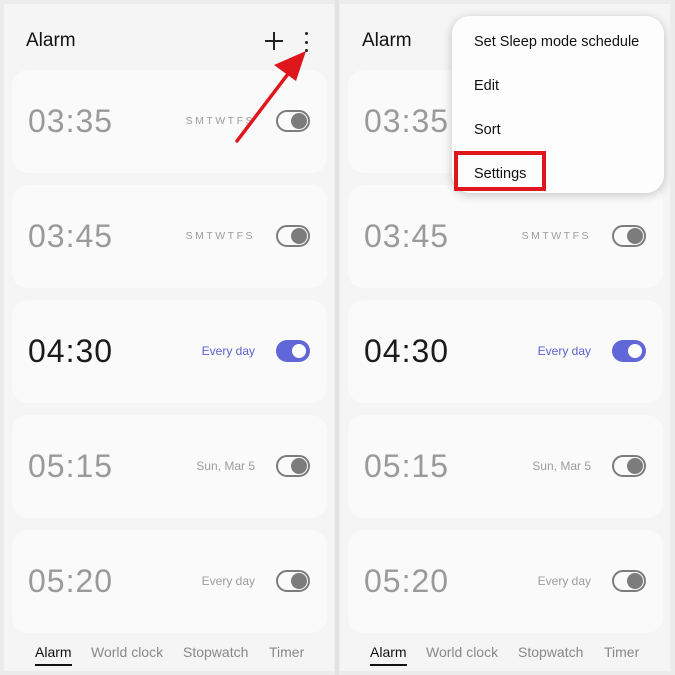 This screenshot has width=675, height=675. I want to click on arrow-shaft, so click(264, 105).